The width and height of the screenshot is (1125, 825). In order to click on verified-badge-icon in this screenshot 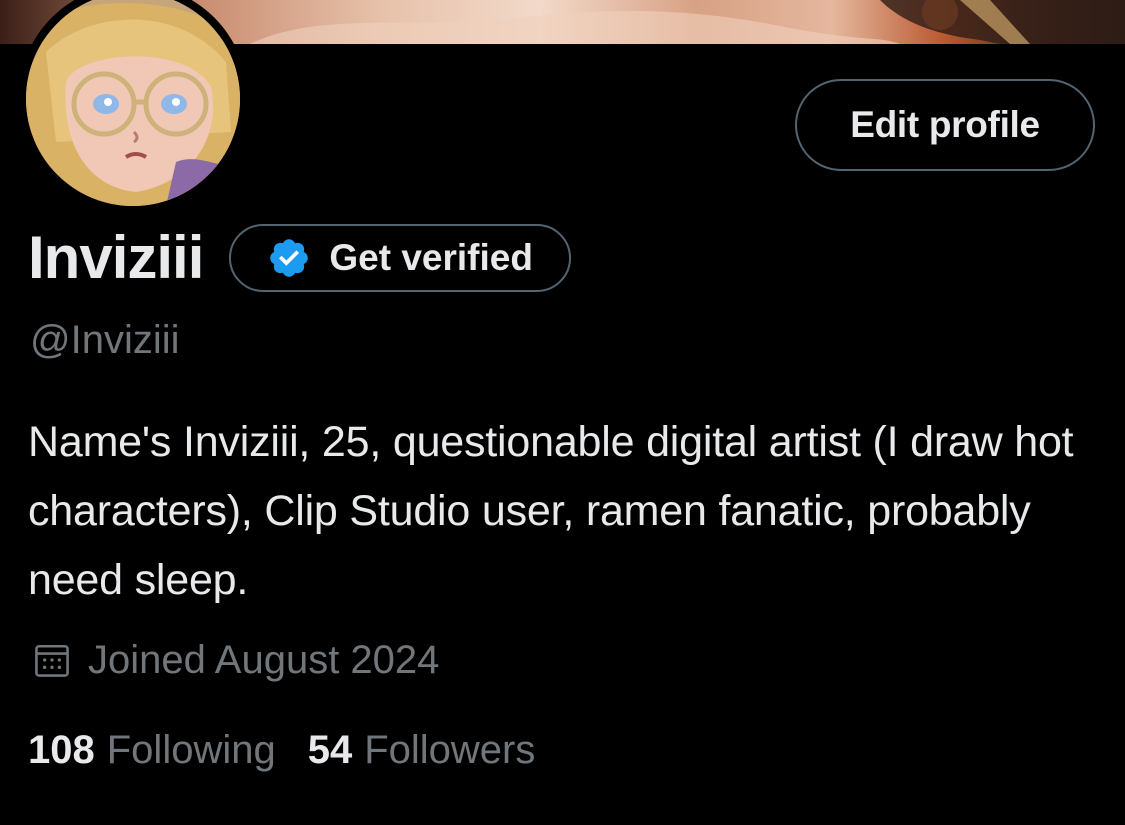, I will do `click(289, 258)`.